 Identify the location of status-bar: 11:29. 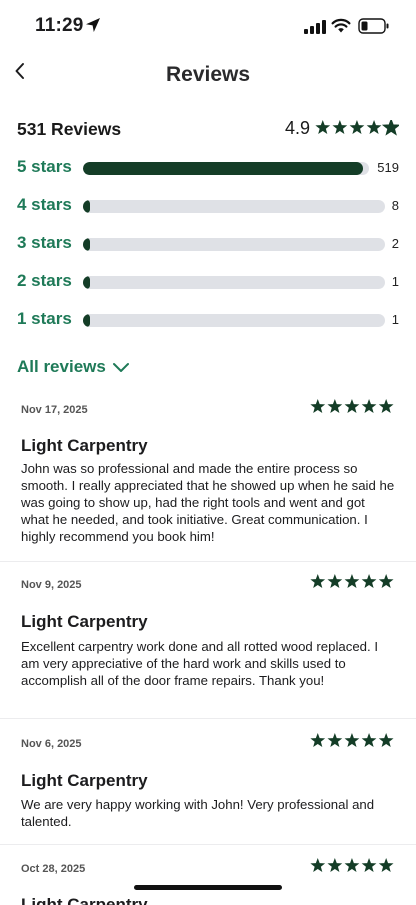
(208, 27).